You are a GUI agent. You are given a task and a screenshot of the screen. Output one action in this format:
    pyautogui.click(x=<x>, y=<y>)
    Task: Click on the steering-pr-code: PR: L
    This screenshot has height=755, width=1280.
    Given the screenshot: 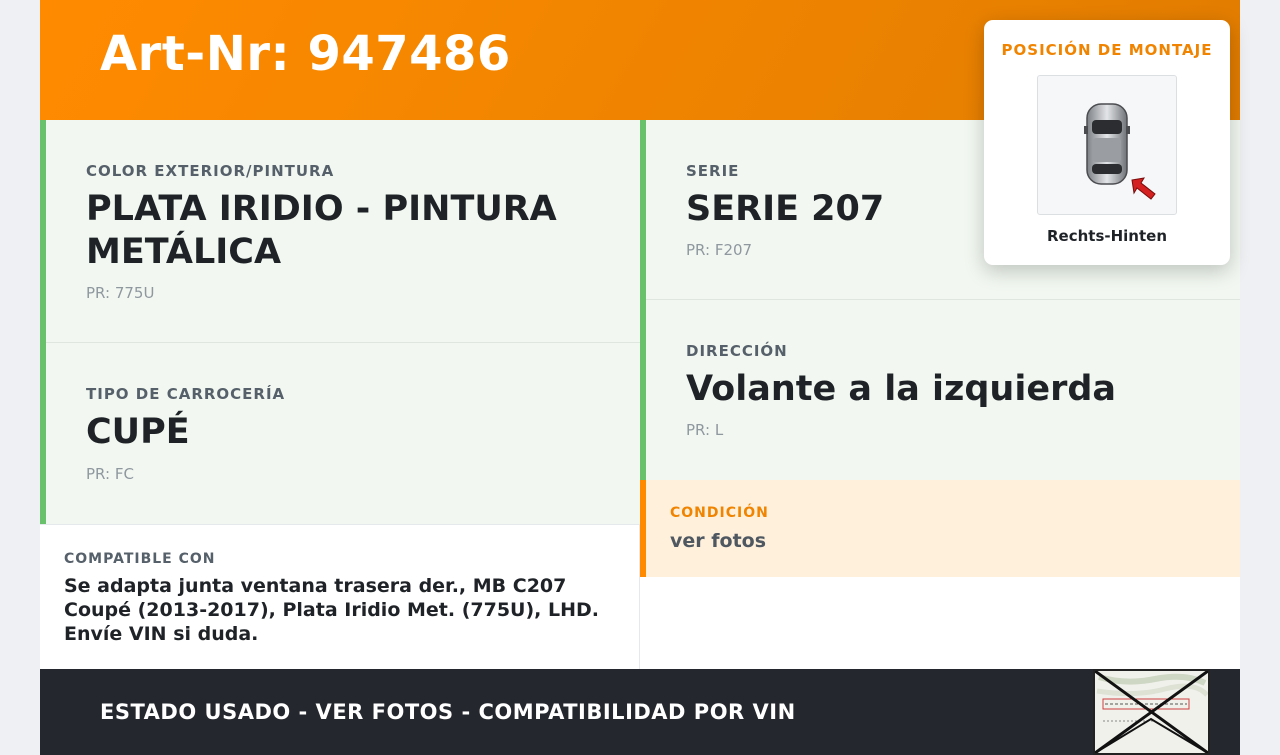 What is the action you would take?
    pyautogui.click(x=705, y=430)
    